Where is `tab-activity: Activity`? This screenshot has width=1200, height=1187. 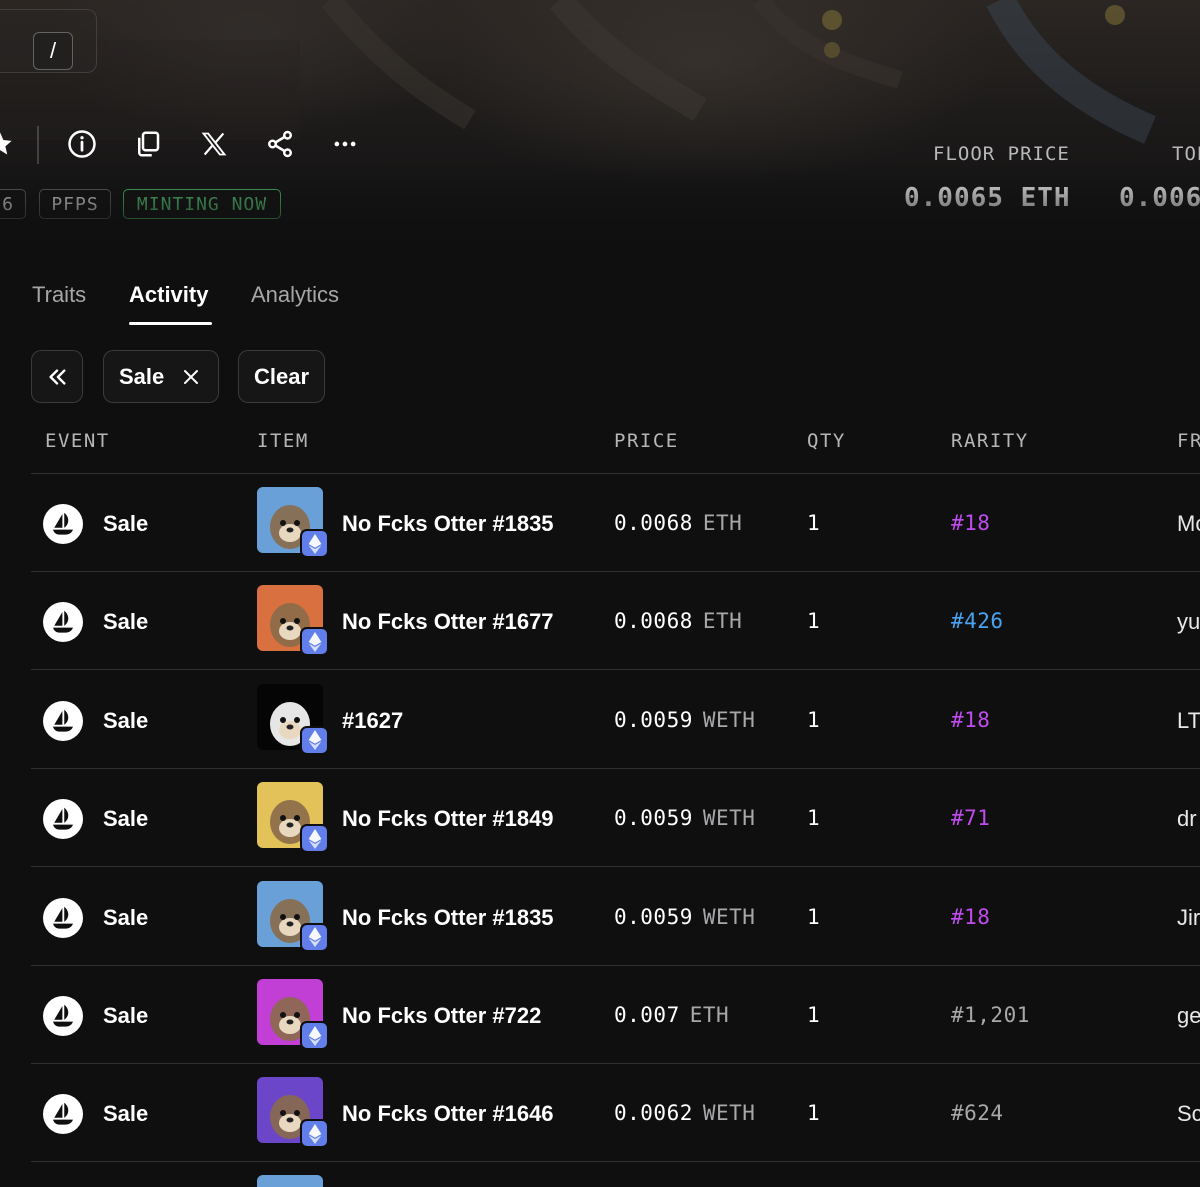 tab-activity: Activity is located at coordinates (168, 295).